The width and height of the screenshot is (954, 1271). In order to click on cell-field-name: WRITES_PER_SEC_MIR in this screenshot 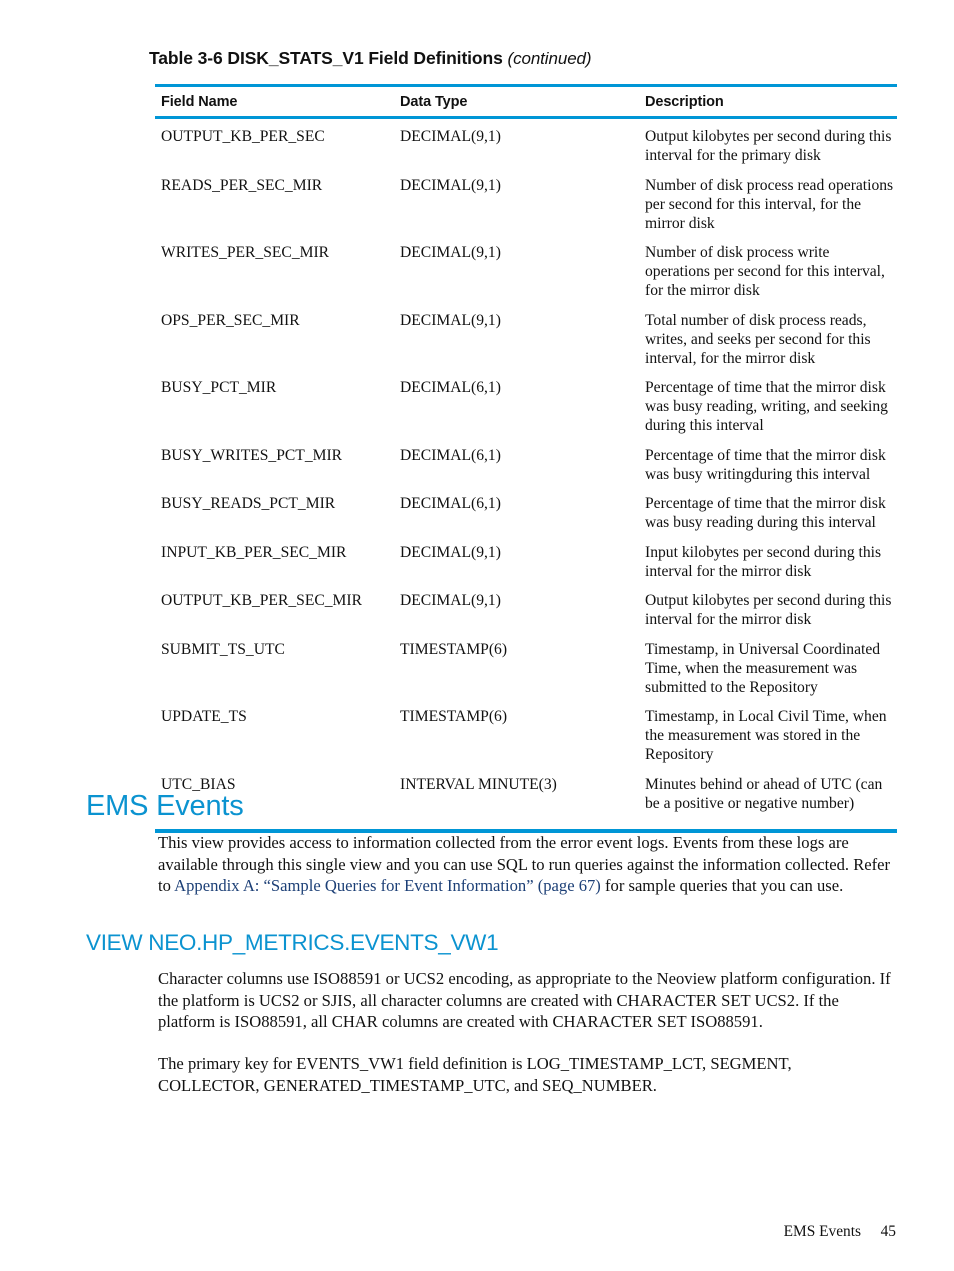, I will do `click(245, 253)`.